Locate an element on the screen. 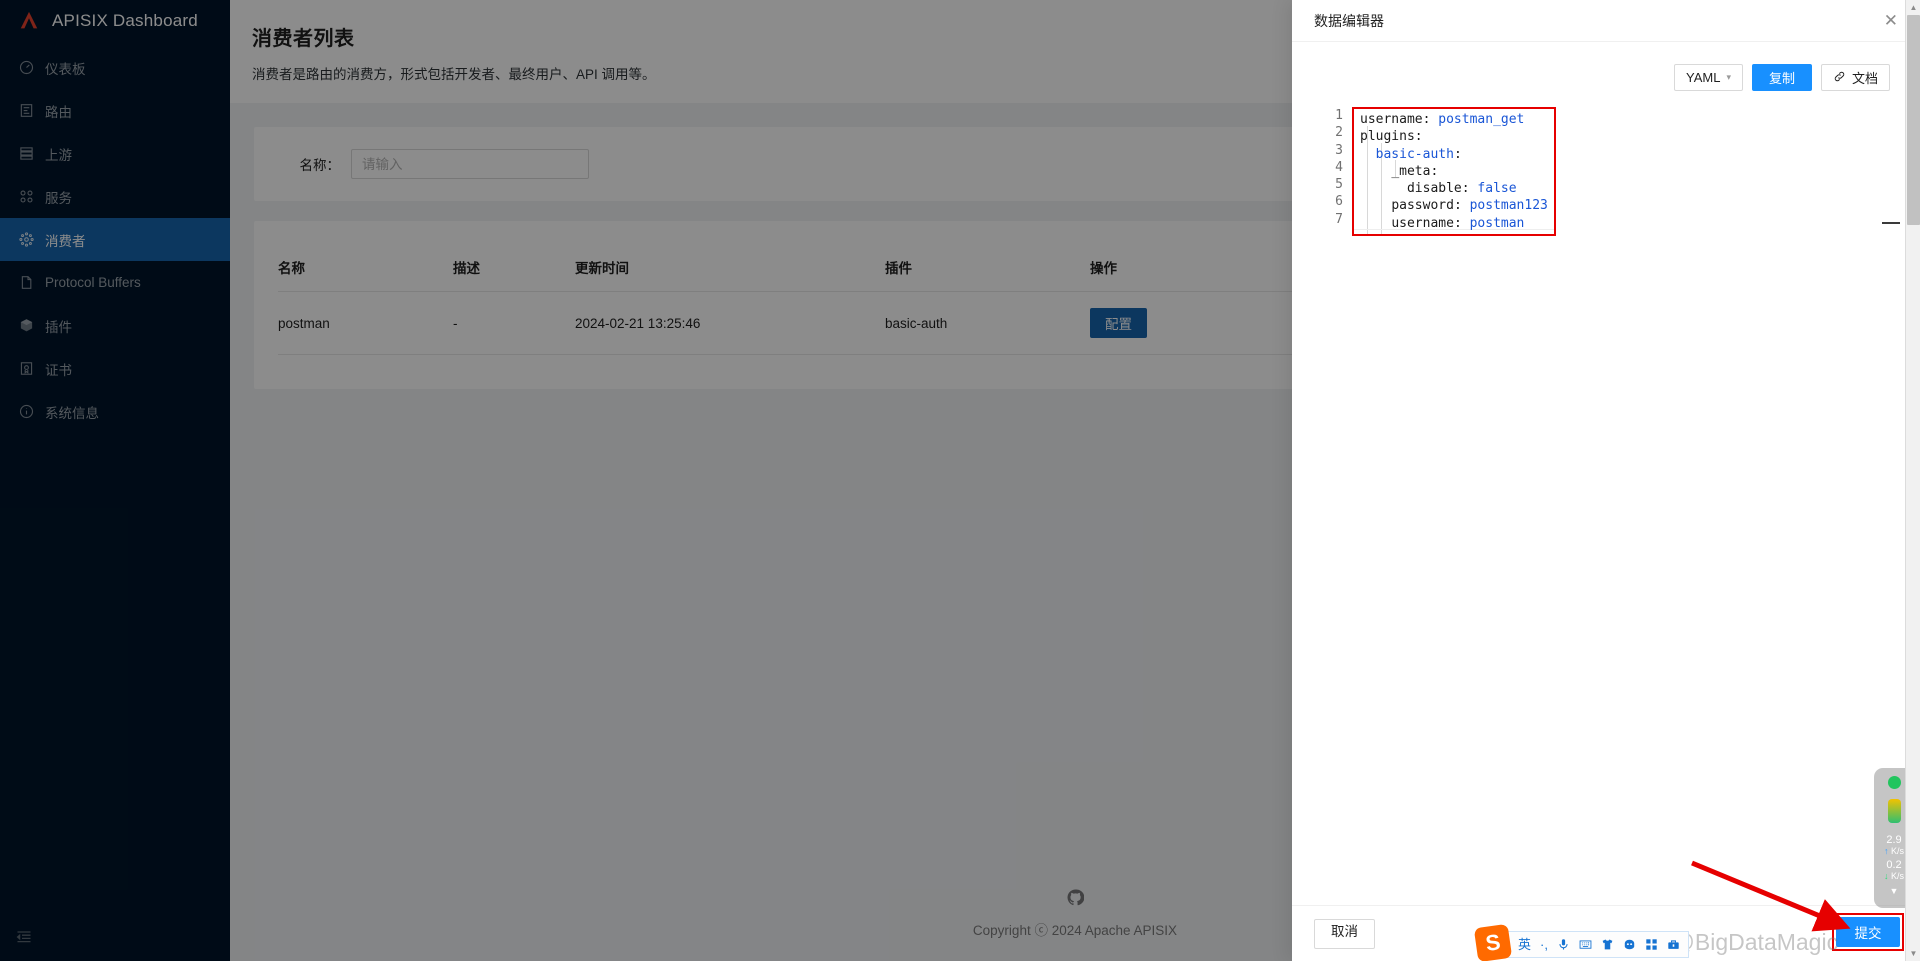 The height and width of the screenshot is (961, 1920). cancel-button: 取消 is located at coordinates (1344, 933).